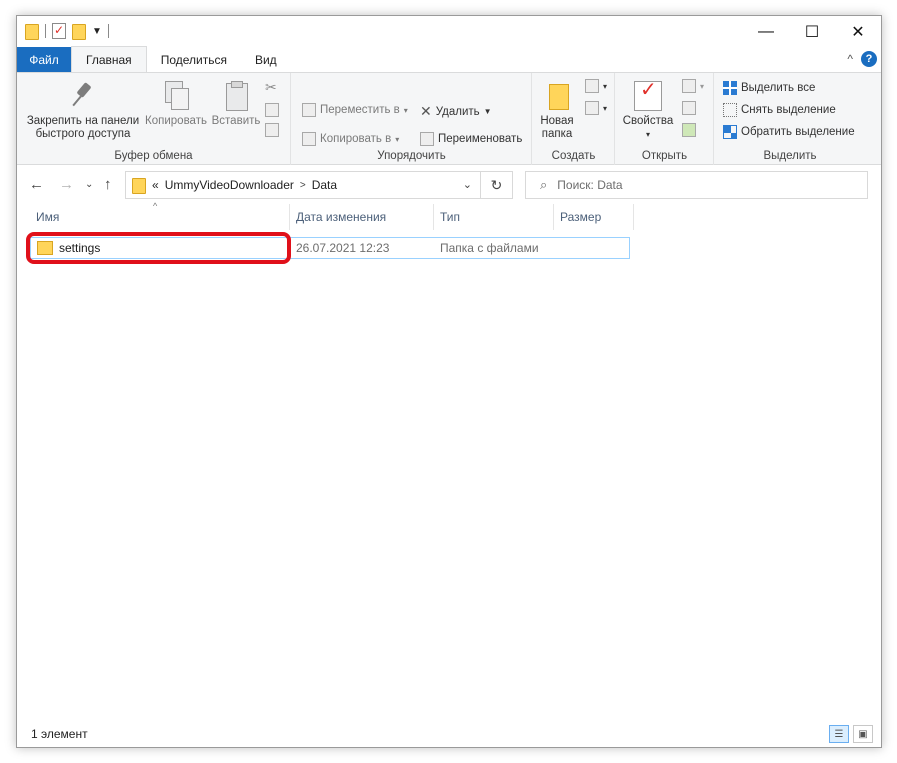 The height and width of the screenshot is (763, 897). Describe the element at coordinates (839, 734) in the screenshot. I see `details-view-icon: ☰` at that location.